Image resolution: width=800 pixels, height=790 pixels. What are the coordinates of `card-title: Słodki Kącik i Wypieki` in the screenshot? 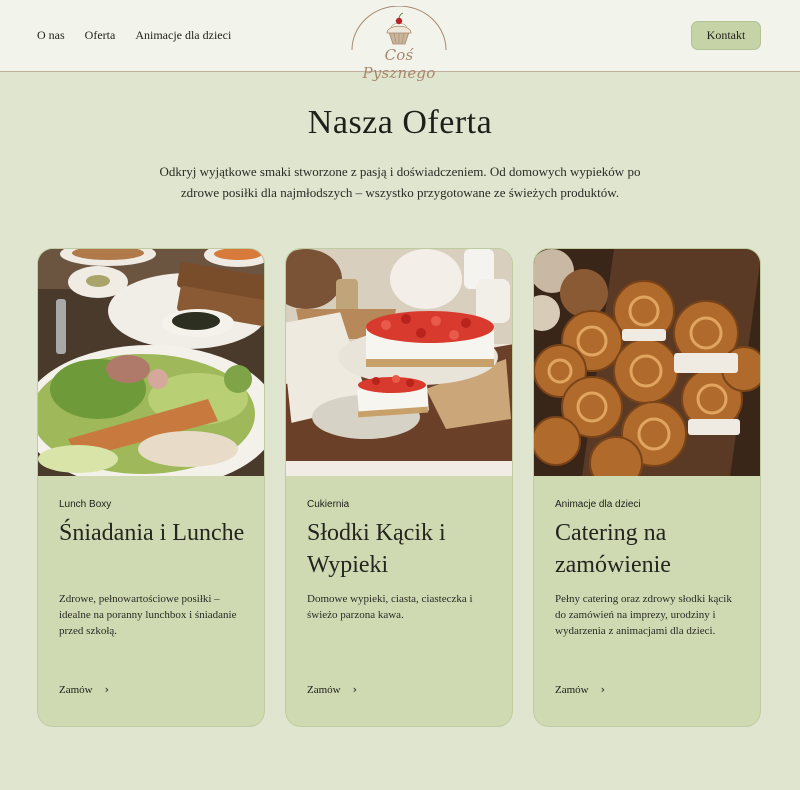 It's located at (376, 549).